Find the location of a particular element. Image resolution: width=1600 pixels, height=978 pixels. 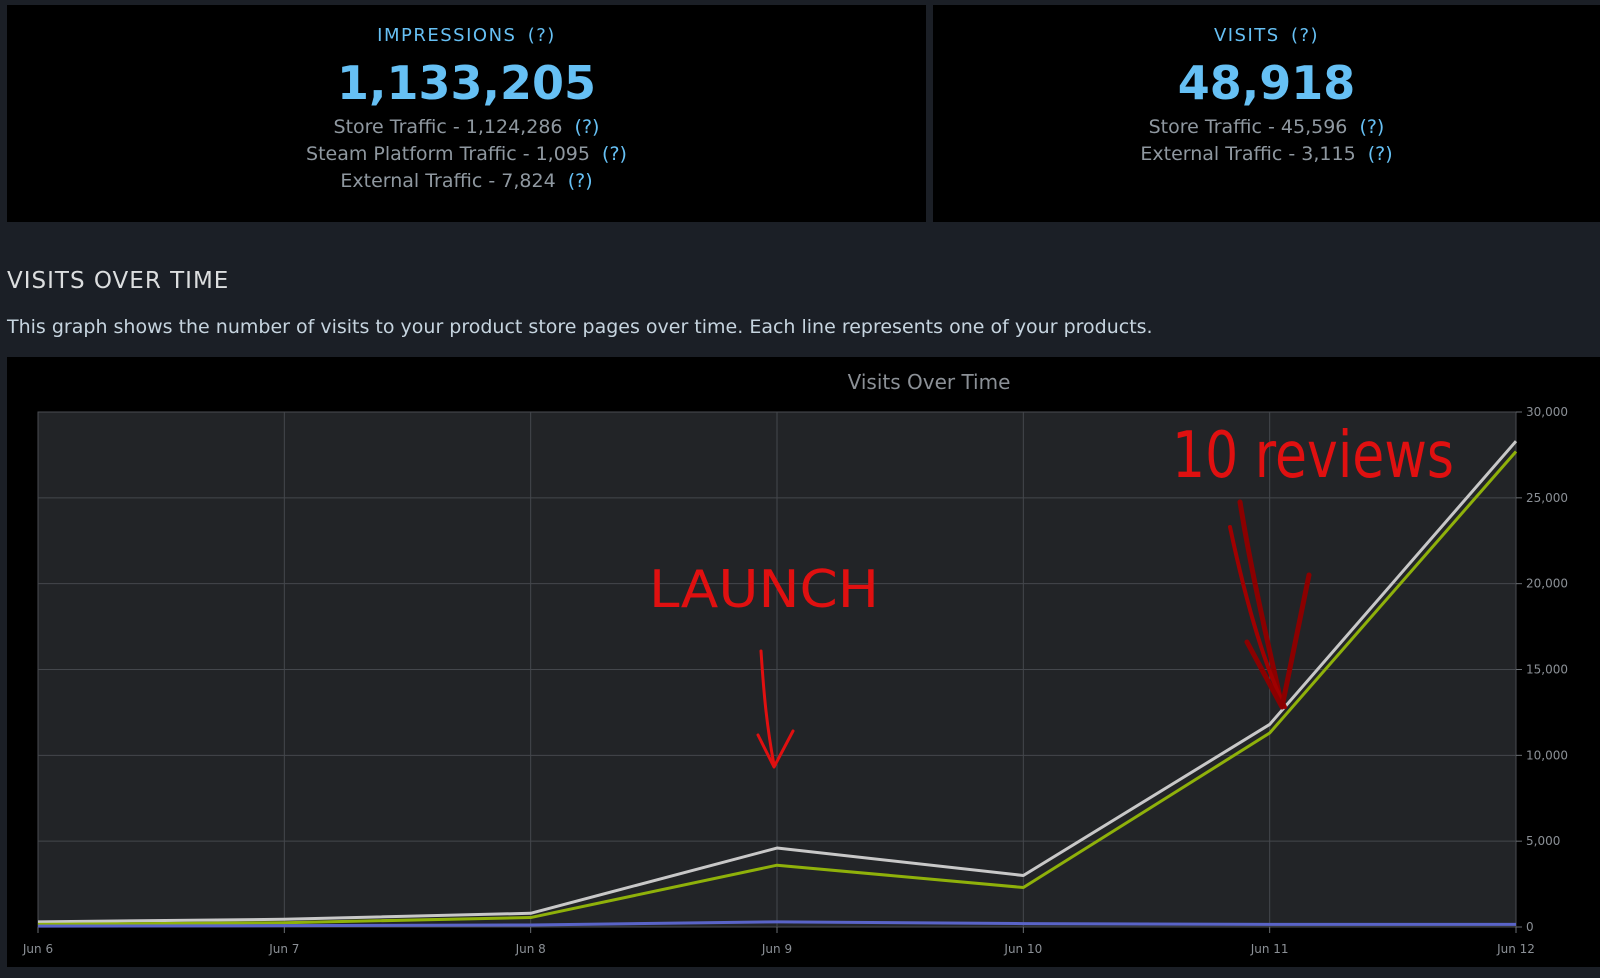

impressions-external-traffic: External Traffic - 7,824 (?) is located at coordinates (466, 181).